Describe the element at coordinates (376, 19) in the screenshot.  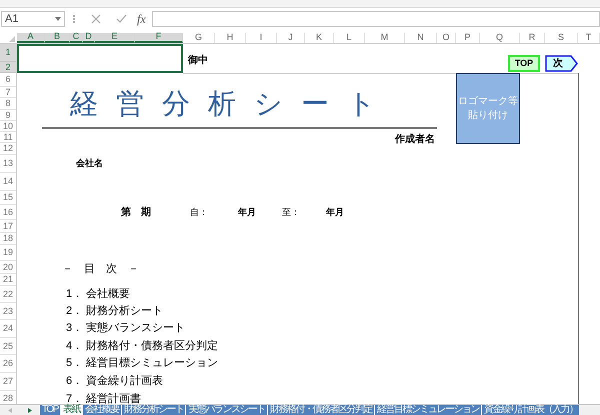
I see `formula-input` at that location.